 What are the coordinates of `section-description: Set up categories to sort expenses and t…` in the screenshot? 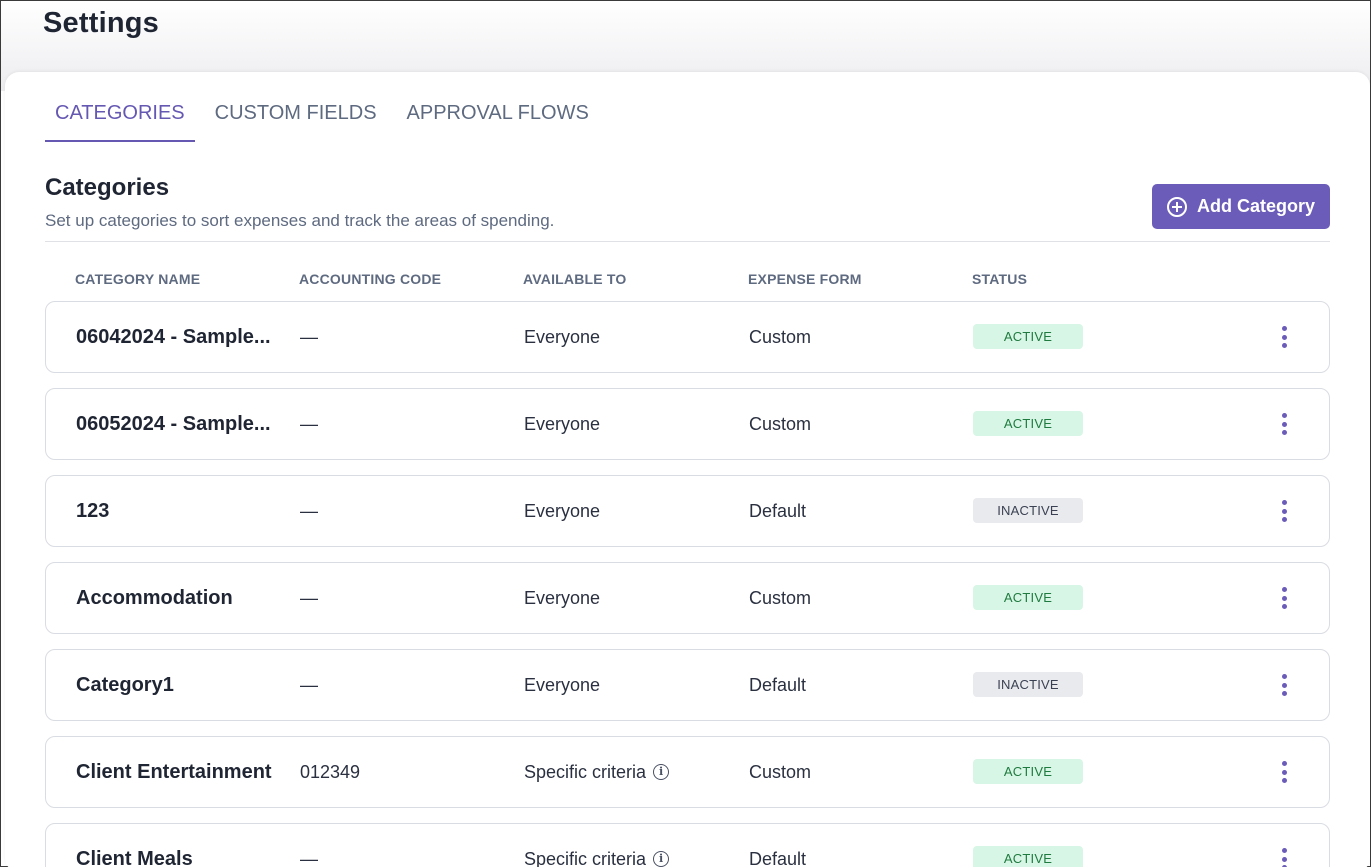 It's located at (300, 220).